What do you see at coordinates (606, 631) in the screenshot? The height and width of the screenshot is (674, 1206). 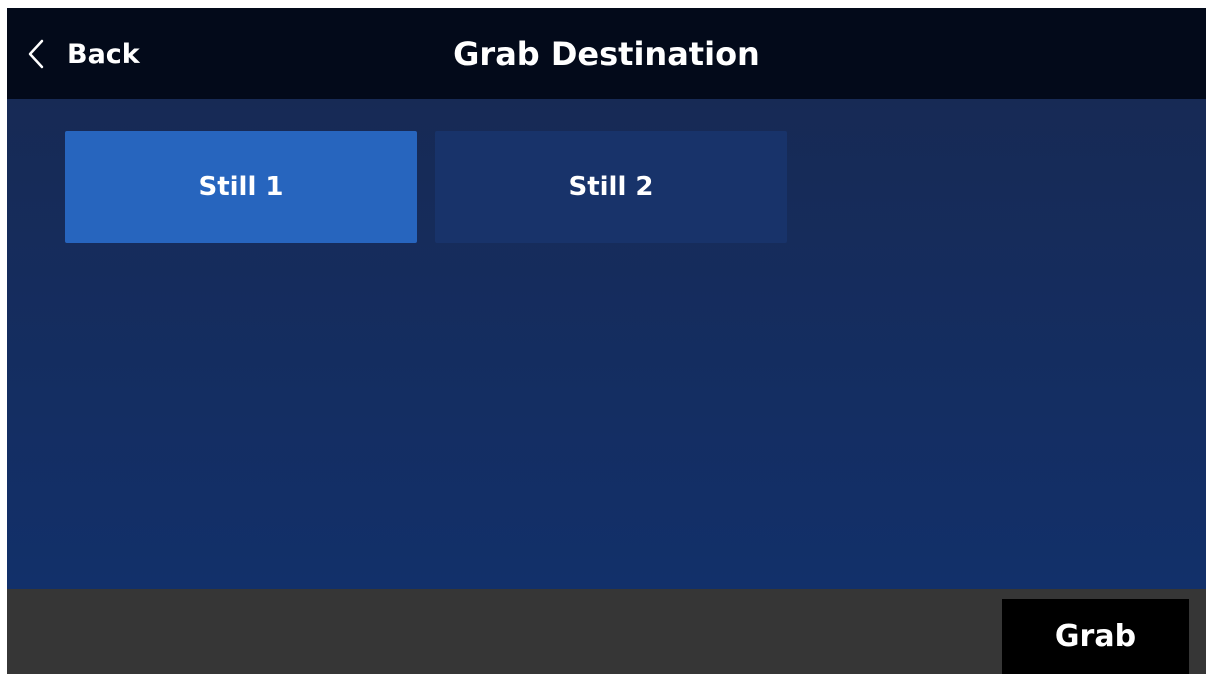 I see `footer-bar: Grab` at bounding box center [606, 631].